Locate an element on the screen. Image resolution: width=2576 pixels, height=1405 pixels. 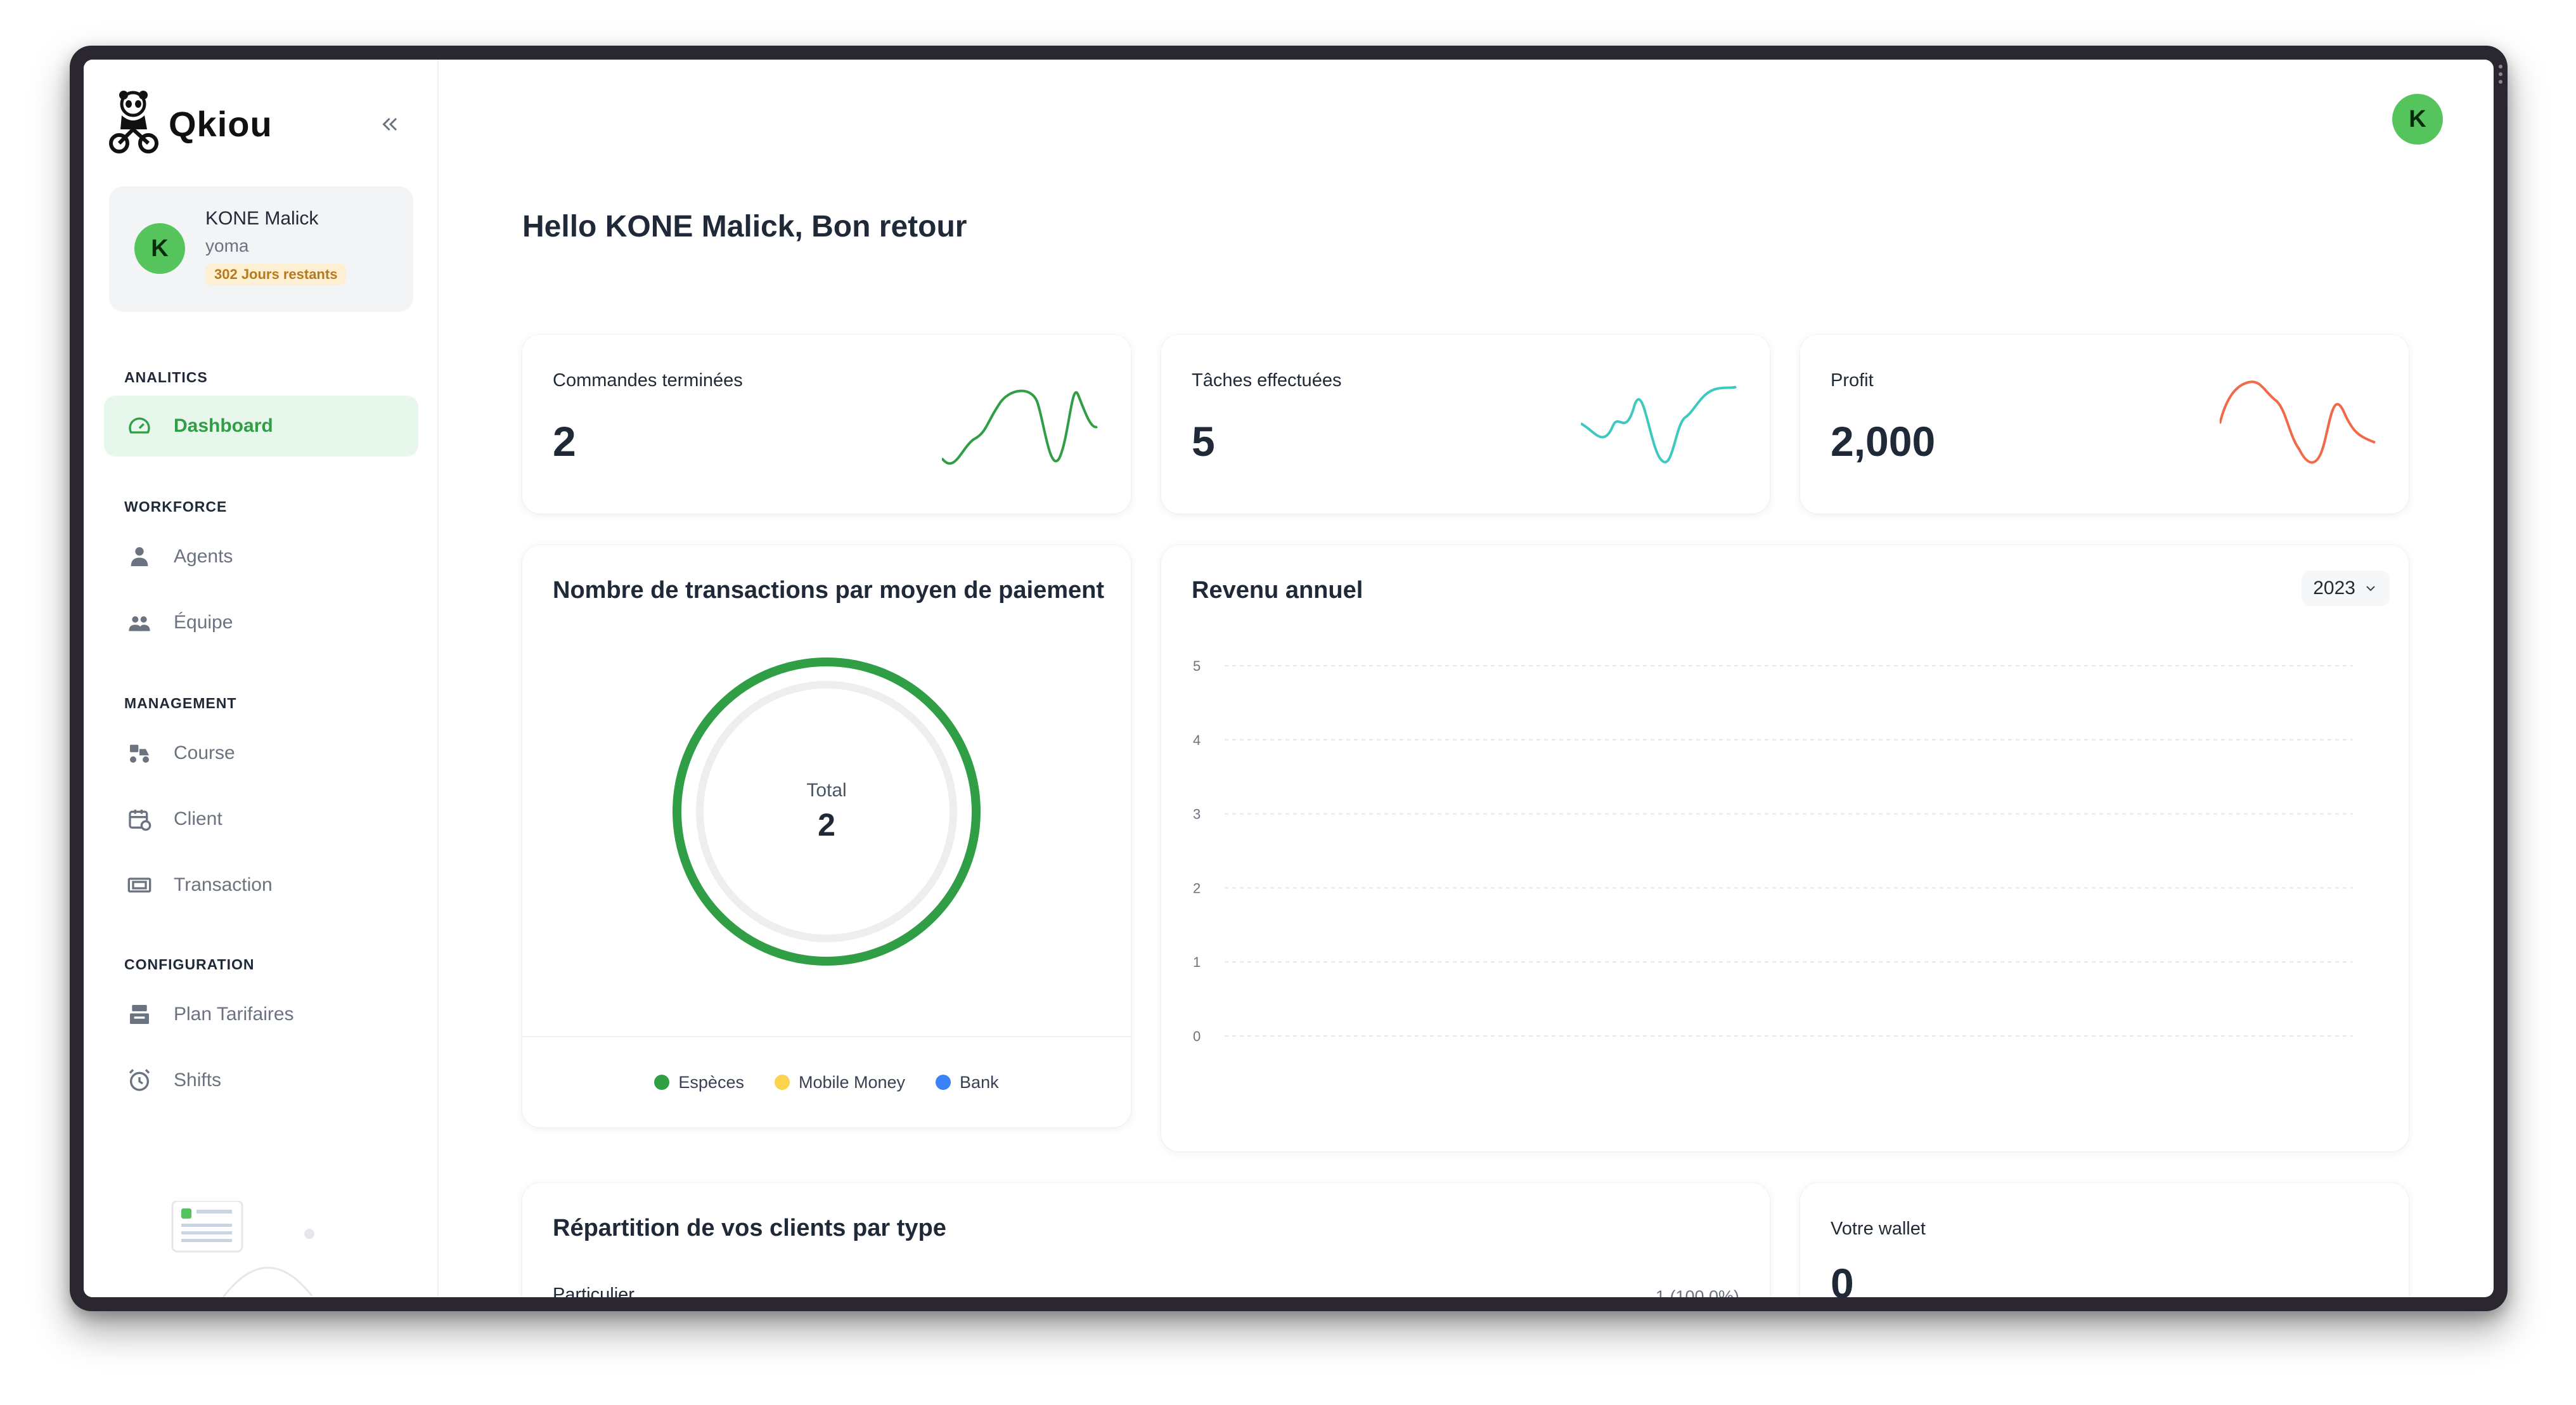
section-workforce: WORKFORCE is located at coordinates (176, 506).